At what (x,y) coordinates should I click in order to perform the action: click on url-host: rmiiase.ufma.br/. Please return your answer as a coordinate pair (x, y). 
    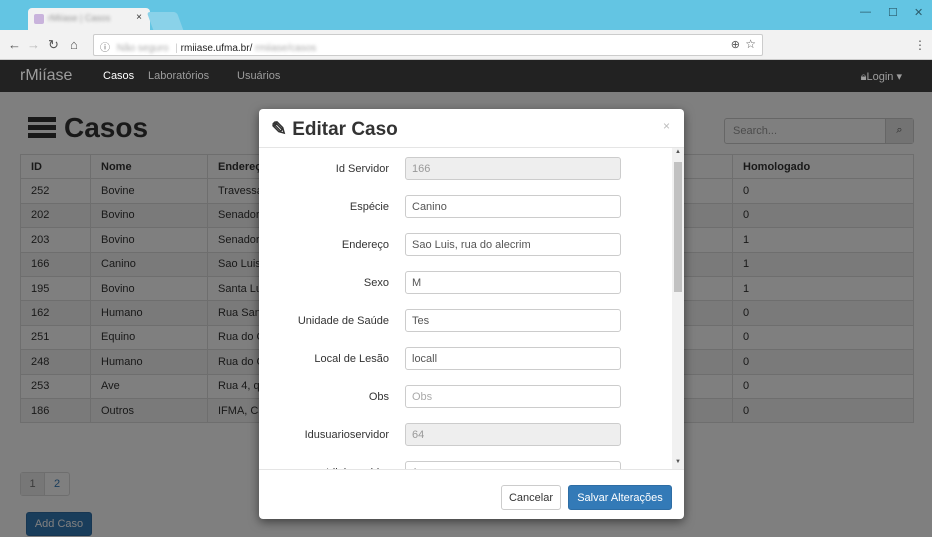
    Looking at the image, I should click on (216, 48).